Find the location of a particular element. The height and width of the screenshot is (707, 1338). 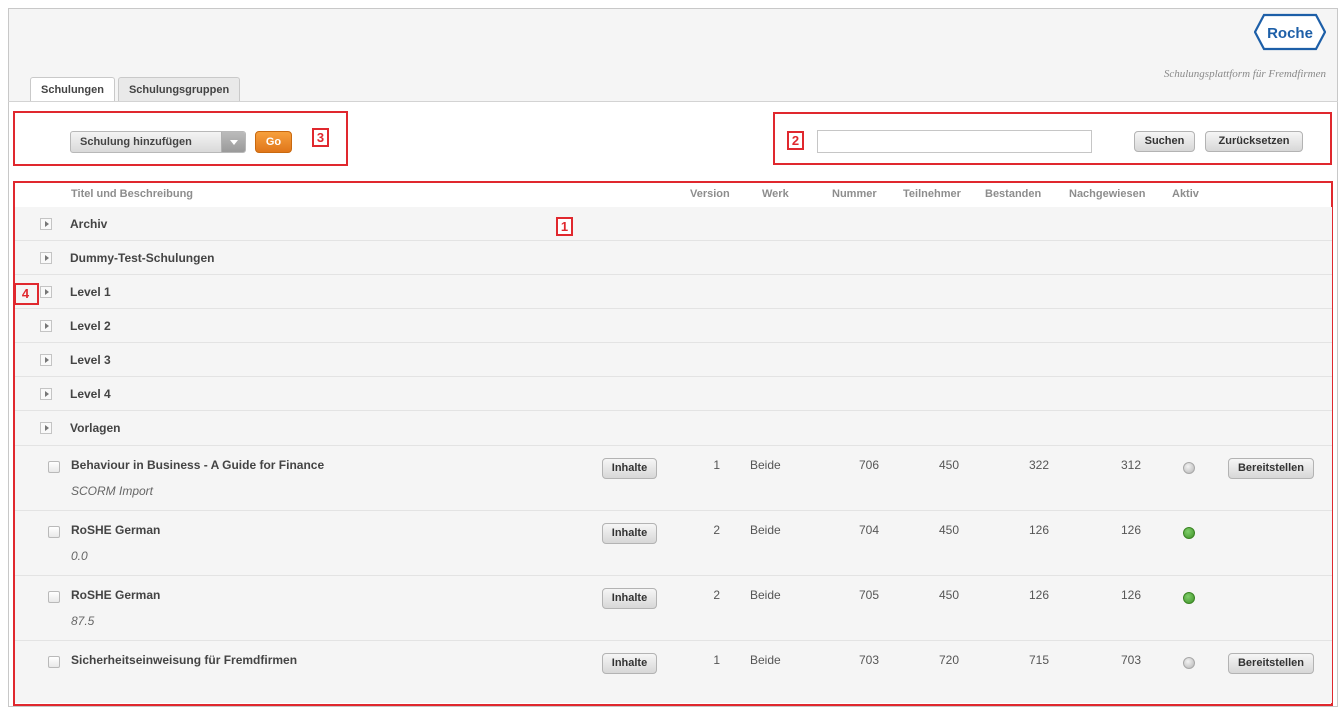

svg-text: Roche is located at coordinates (1290, 33).